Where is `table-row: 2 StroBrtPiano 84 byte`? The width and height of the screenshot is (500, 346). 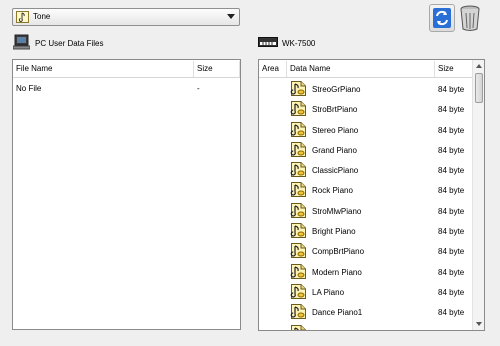 table-row: 2 StroBrtPiano 84 byte is located at coordinates (365, 109).